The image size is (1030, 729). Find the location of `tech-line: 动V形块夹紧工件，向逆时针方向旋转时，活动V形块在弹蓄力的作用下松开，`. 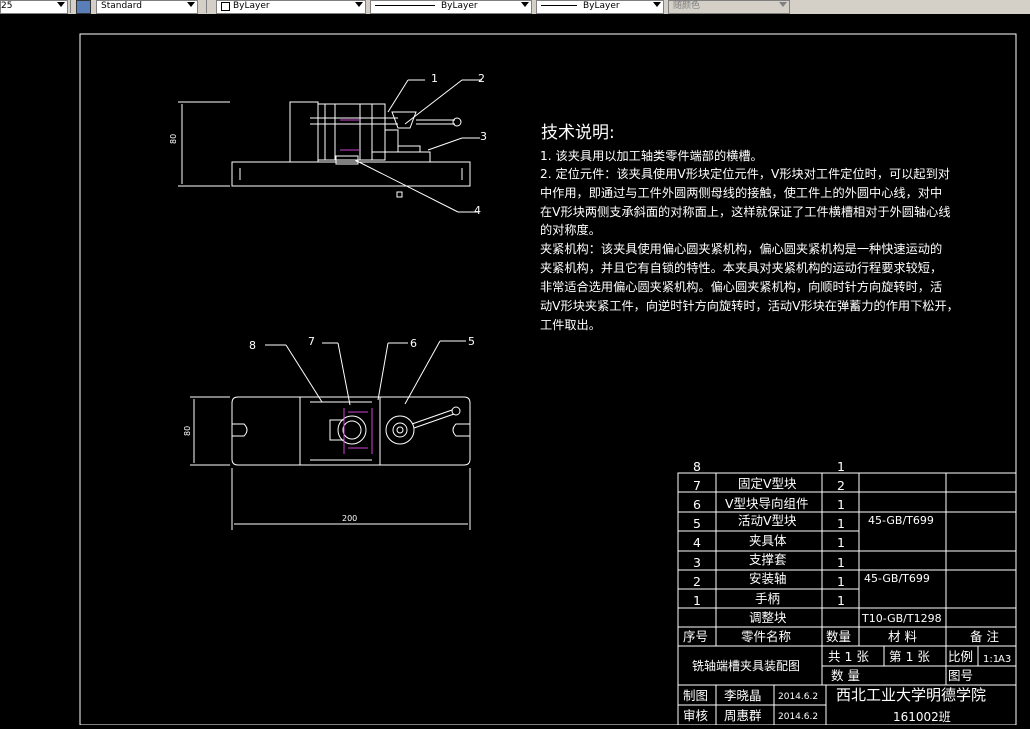

tech-line: 动V形块夹紧工件，向逆时针方向旋转时，活动V形块在弹蓄力的作用下松开， is located at coordinates (749, 305).